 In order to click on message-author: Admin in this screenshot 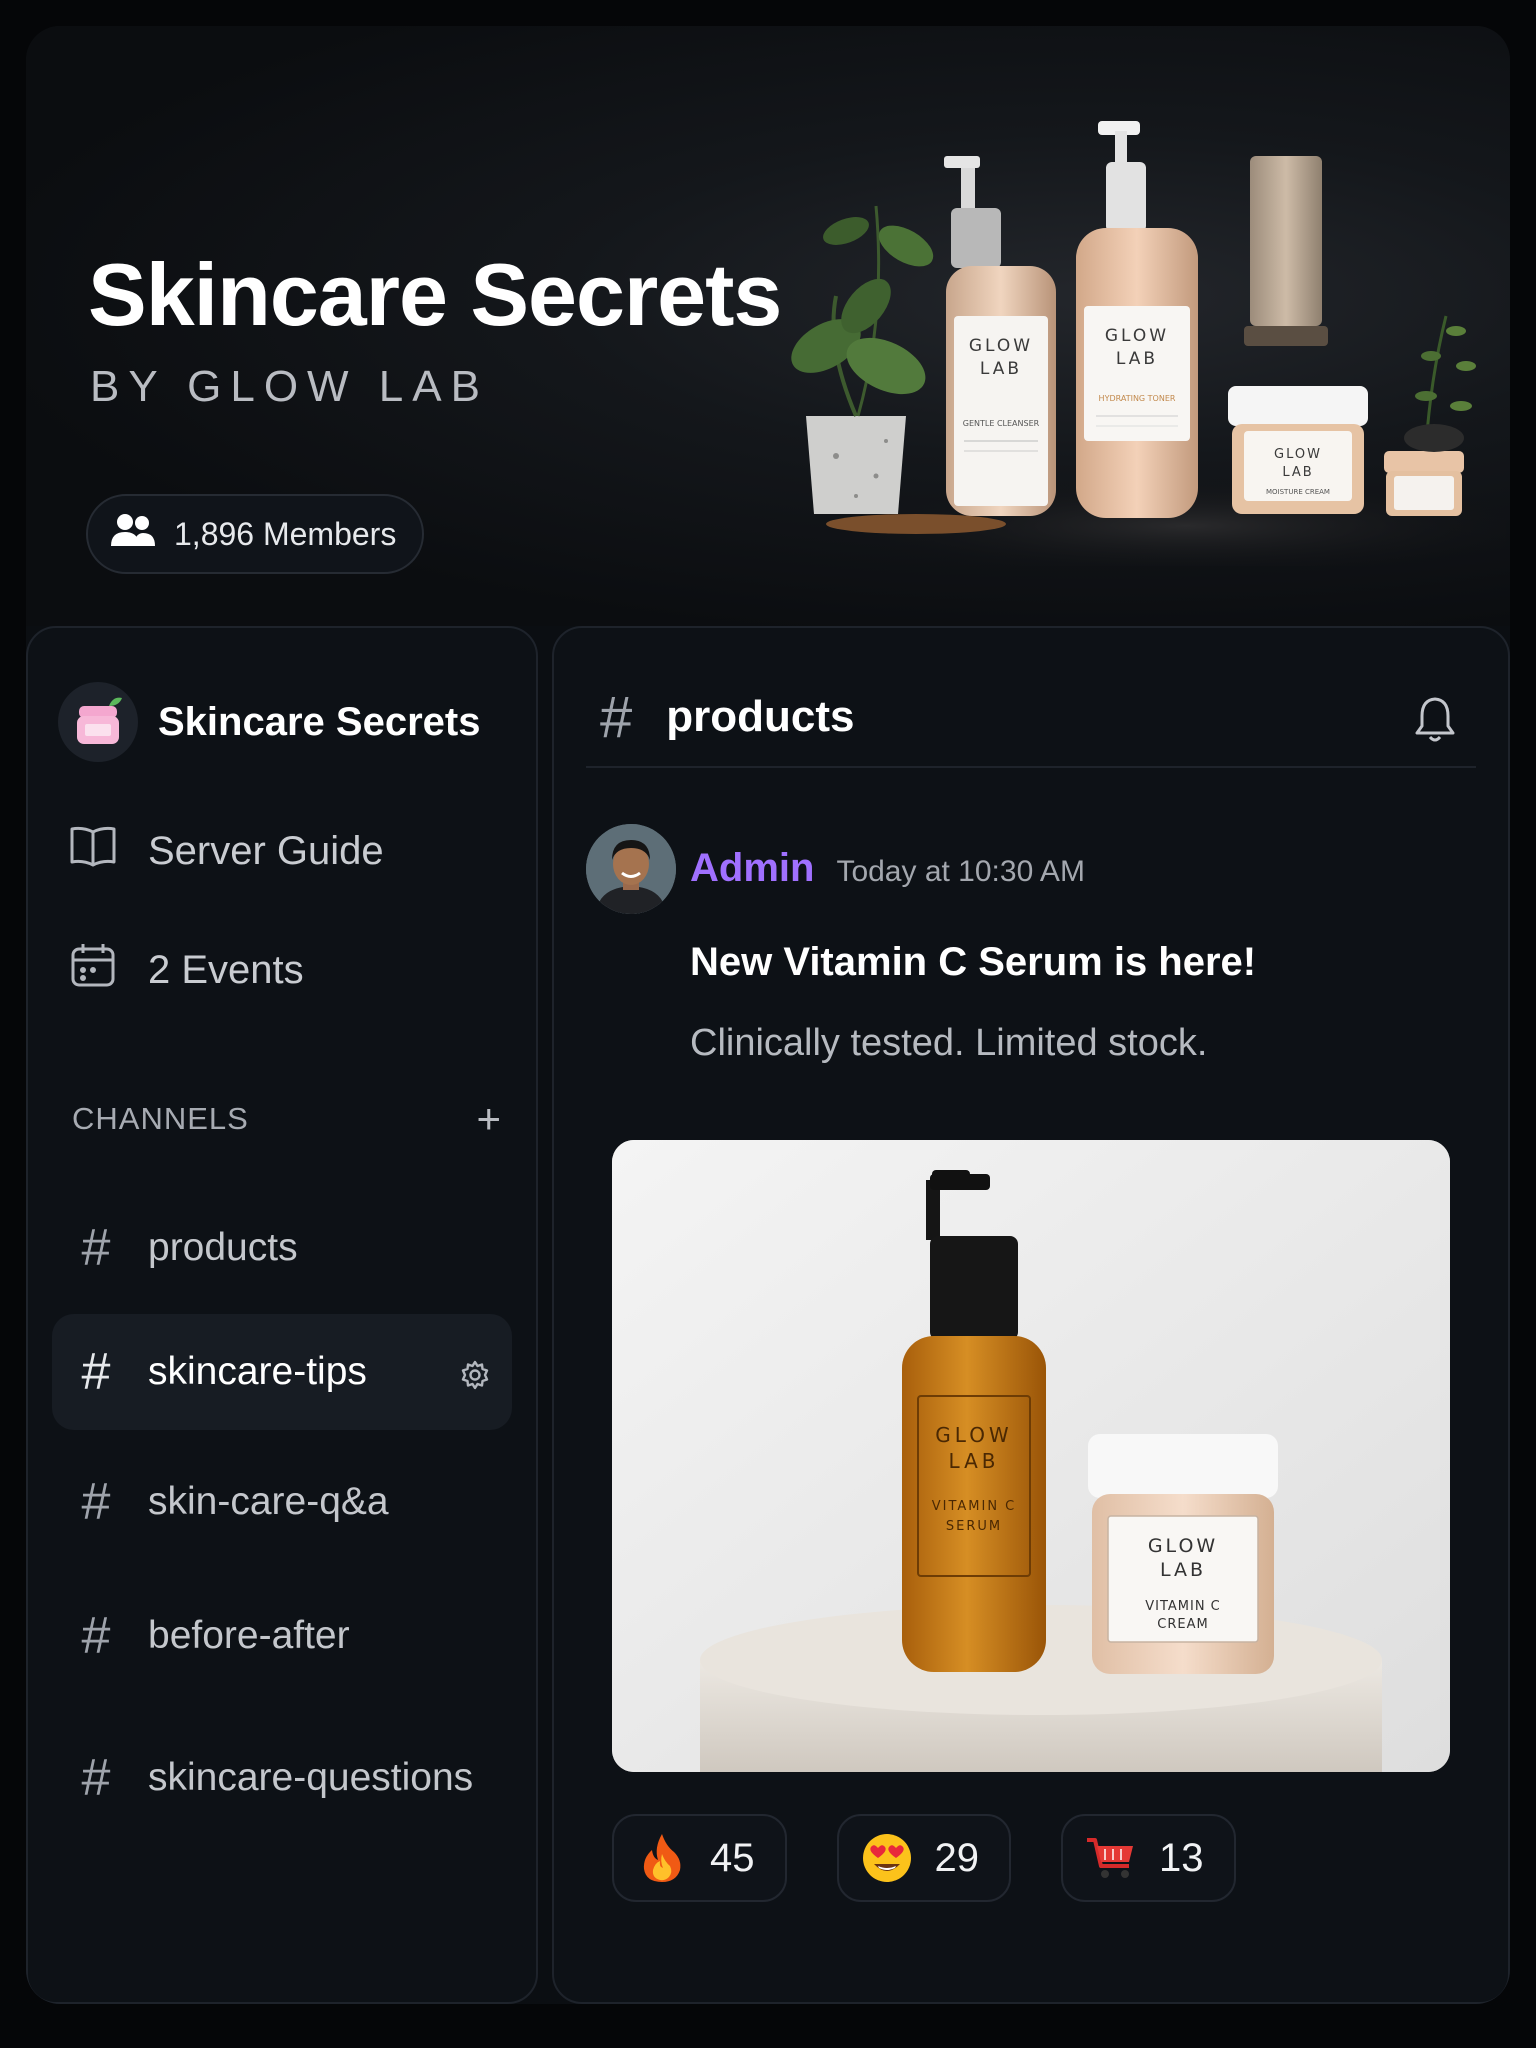, I will do `click(752, 868)`.